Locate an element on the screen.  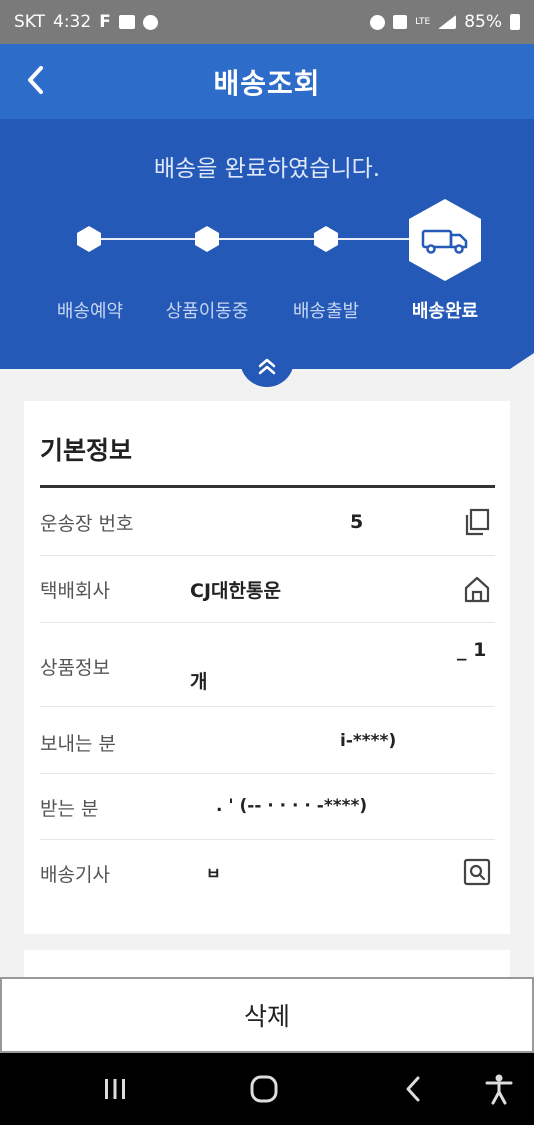
info-row-sender: 보내는 분 i-****) is located at coordinates (267, 740).